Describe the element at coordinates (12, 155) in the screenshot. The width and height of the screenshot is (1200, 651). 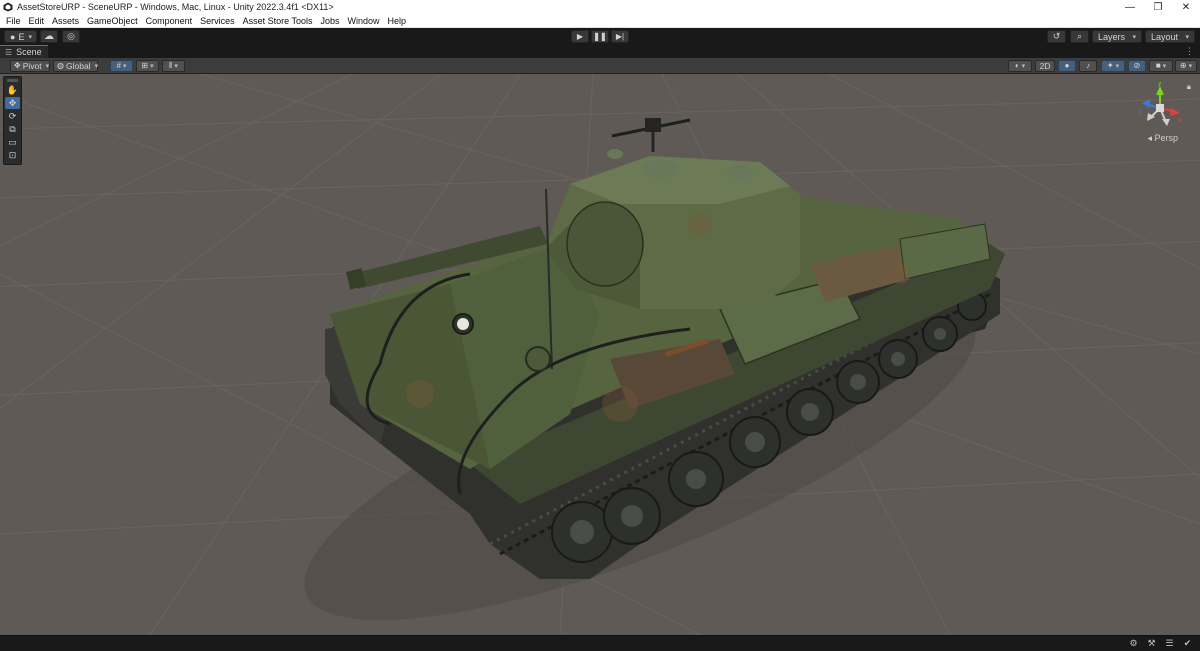
I see `transform-tool-button: ⊡` at that location.